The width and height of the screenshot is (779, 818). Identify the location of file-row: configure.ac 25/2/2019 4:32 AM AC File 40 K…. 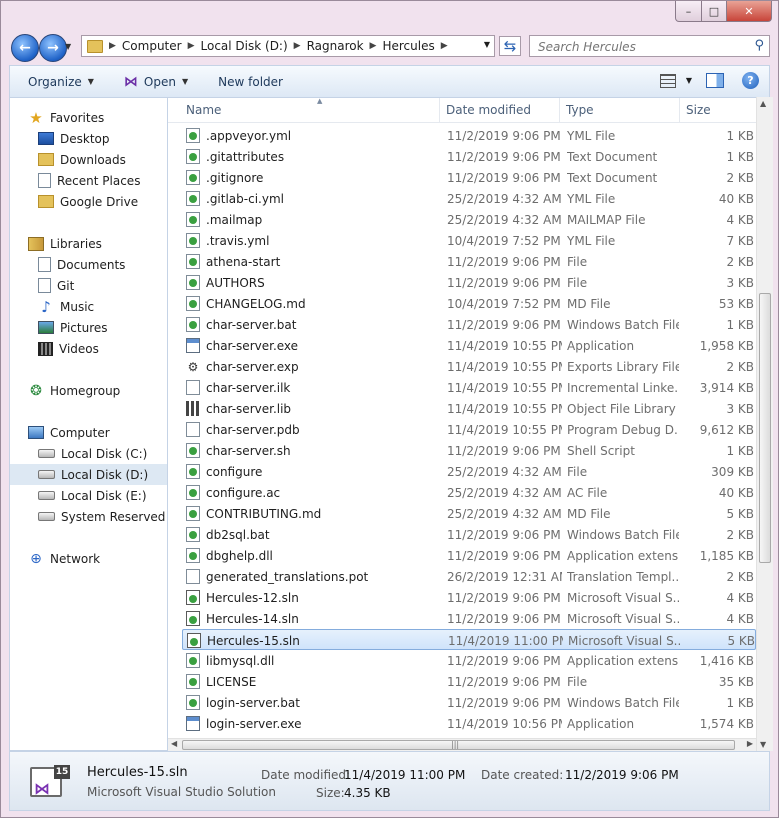
(469, 492).